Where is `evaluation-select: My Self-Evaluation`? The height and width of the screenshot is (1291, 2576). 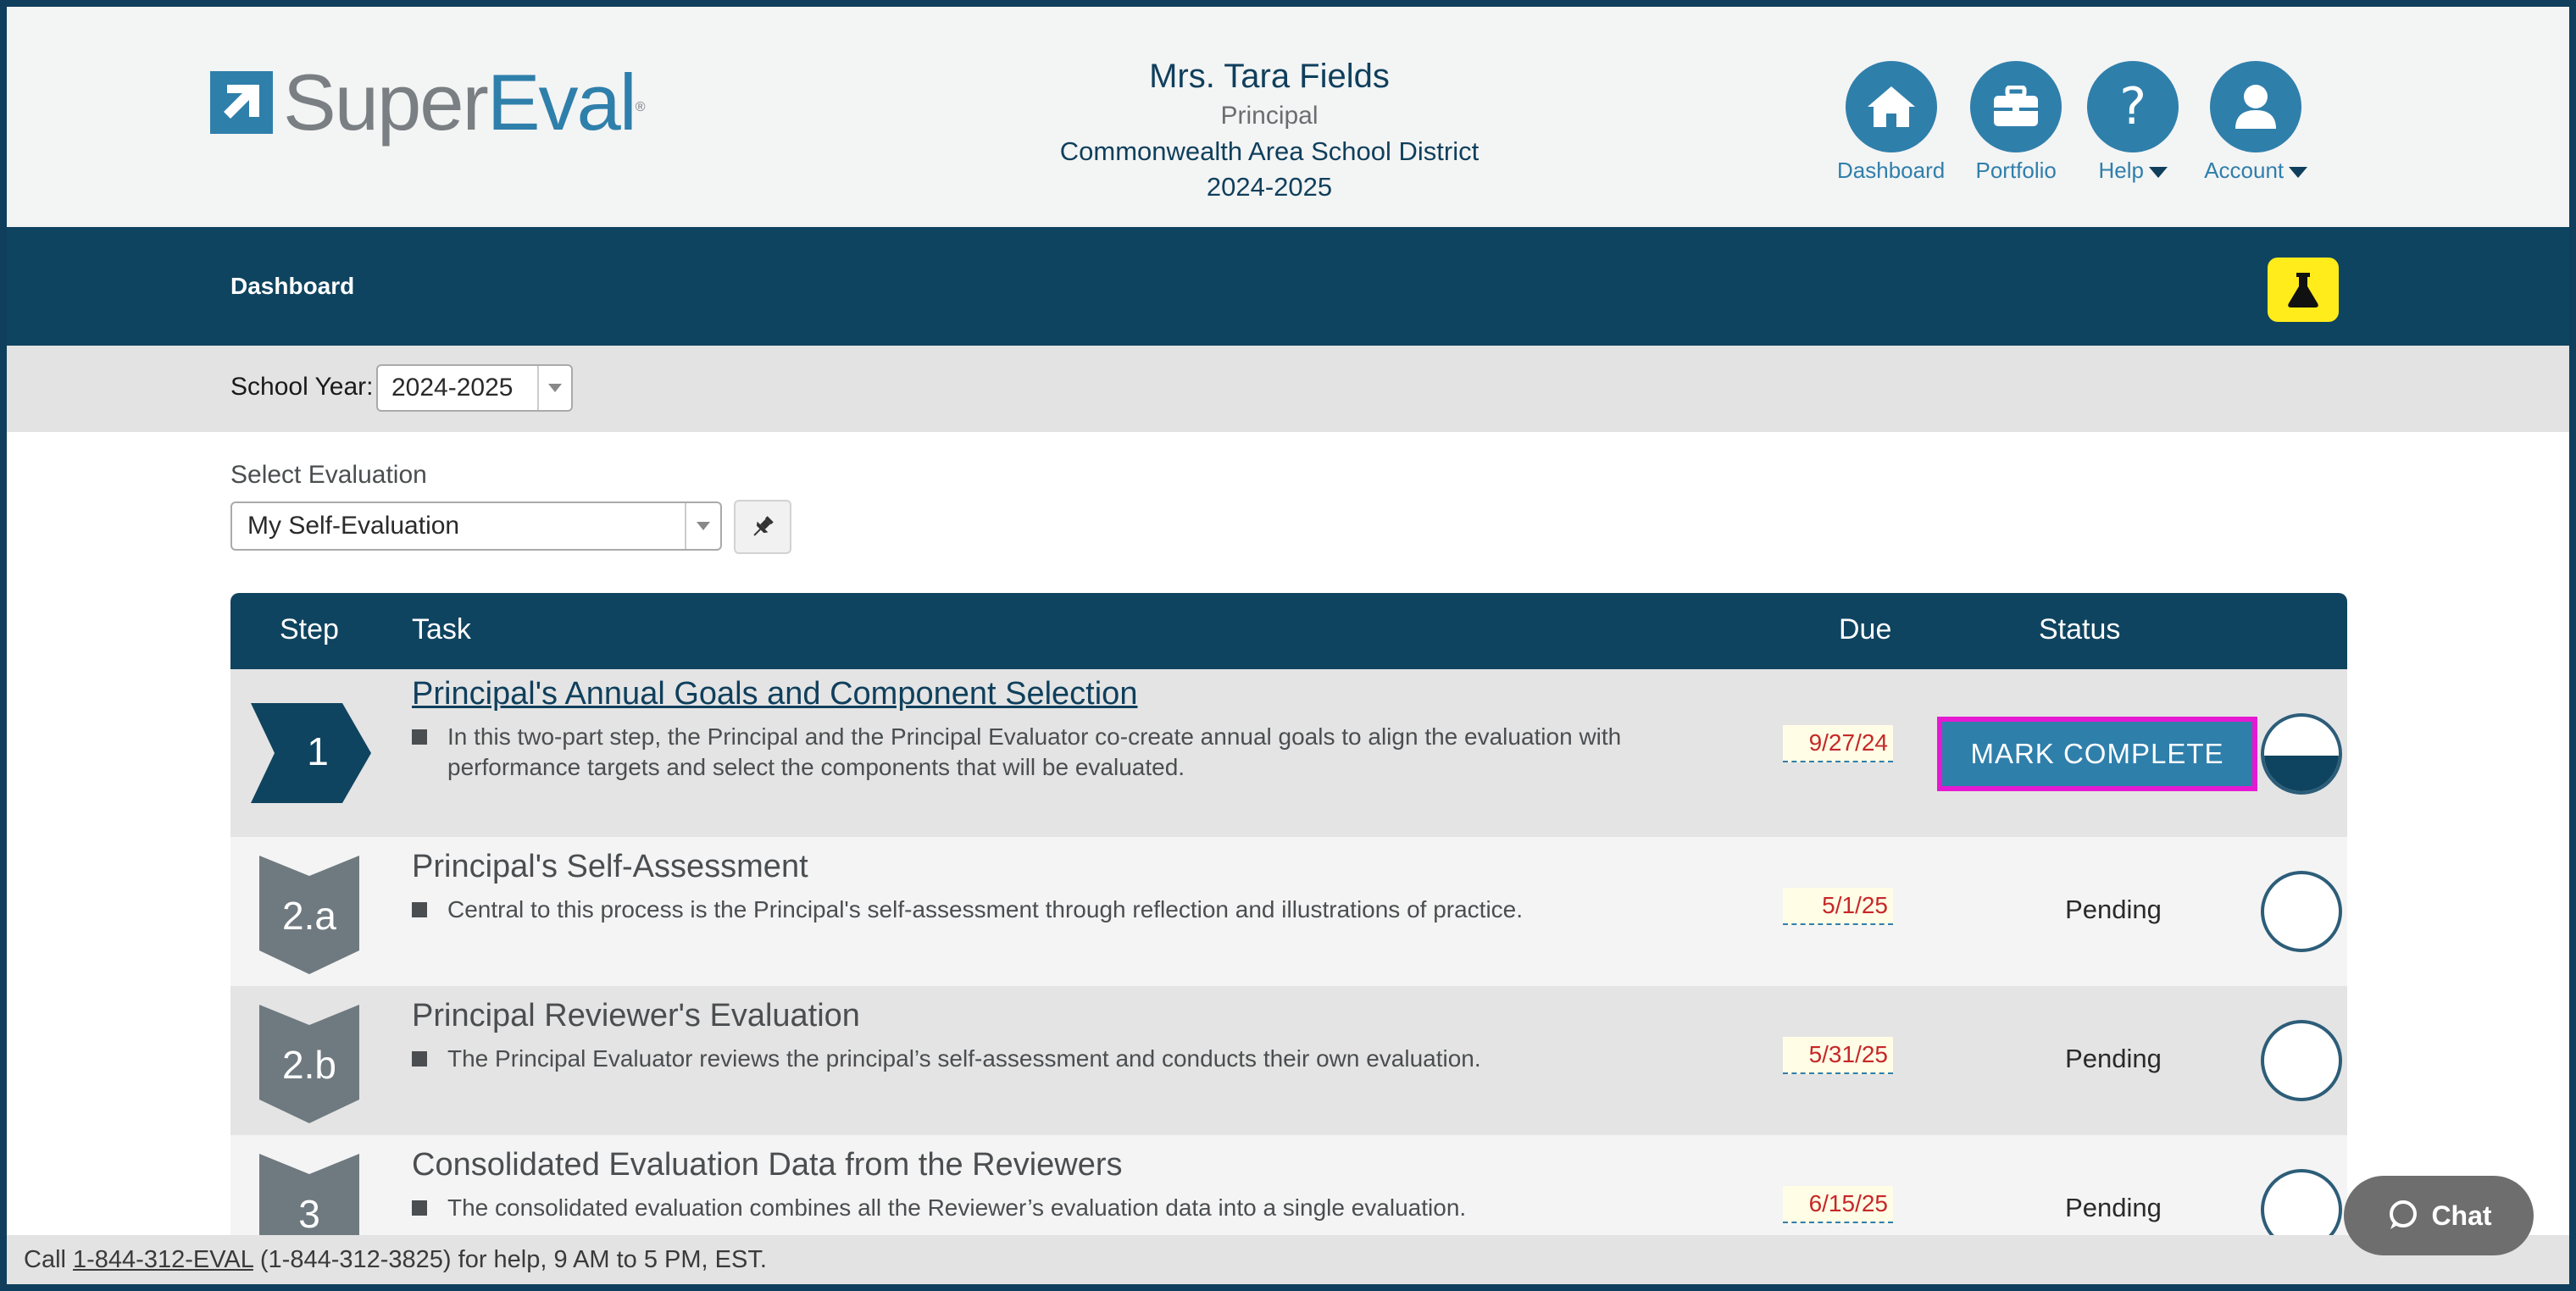
evaluation-select: My Self-Evaluation is located at coordinates (476, 526).